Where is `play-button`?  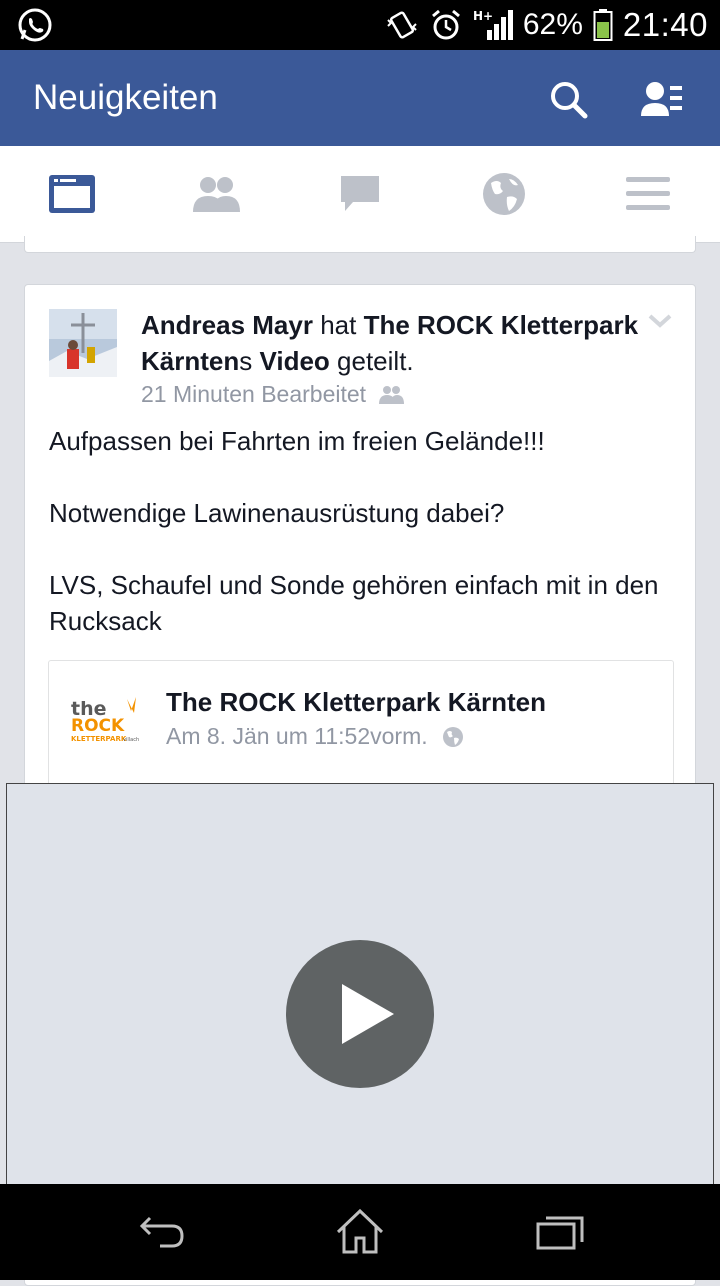
play-button is located at coordinates (360, 1014).